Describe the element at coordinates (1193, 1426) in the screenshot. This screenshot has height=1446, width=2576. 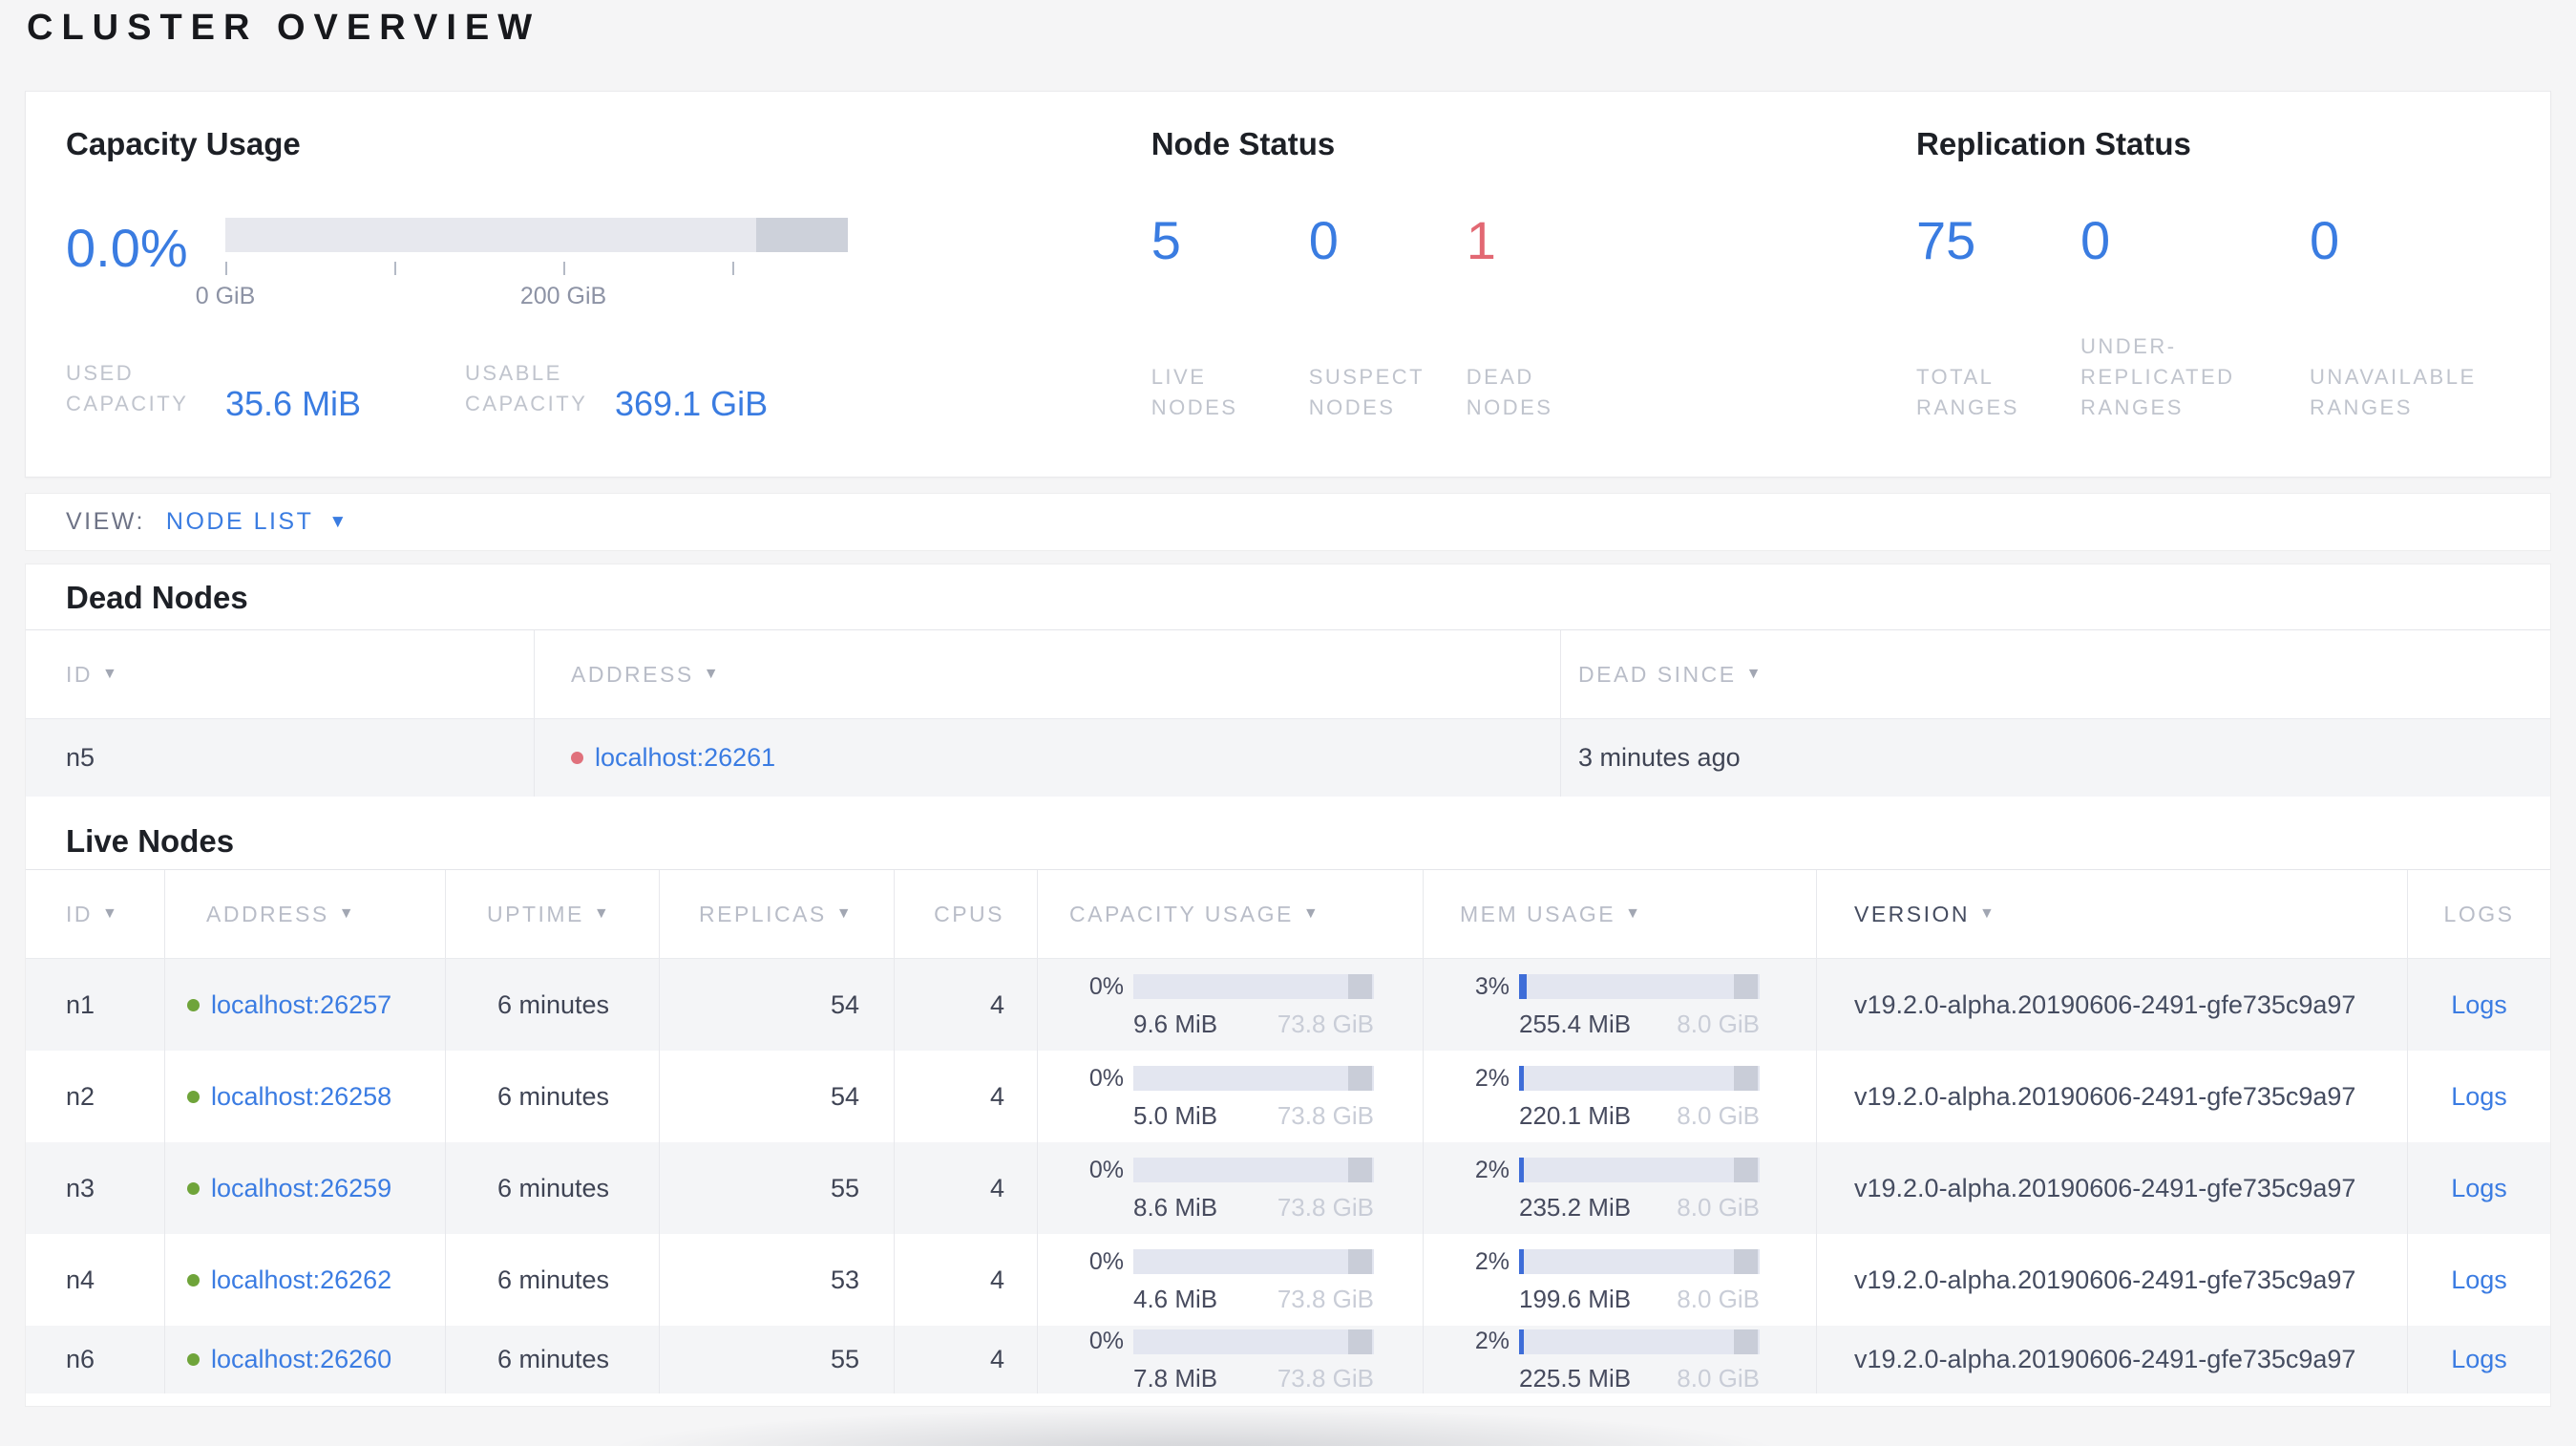
I see `bottom-shadow` at that location.